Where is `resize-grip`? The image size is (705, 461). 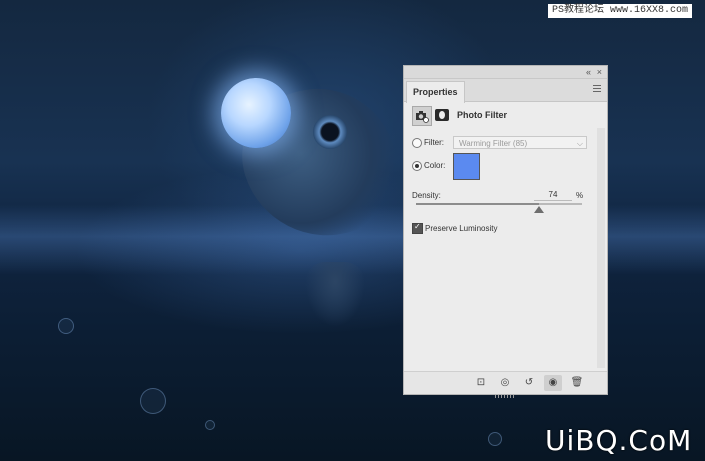 resize-grip is located at coordinates (505, 396).